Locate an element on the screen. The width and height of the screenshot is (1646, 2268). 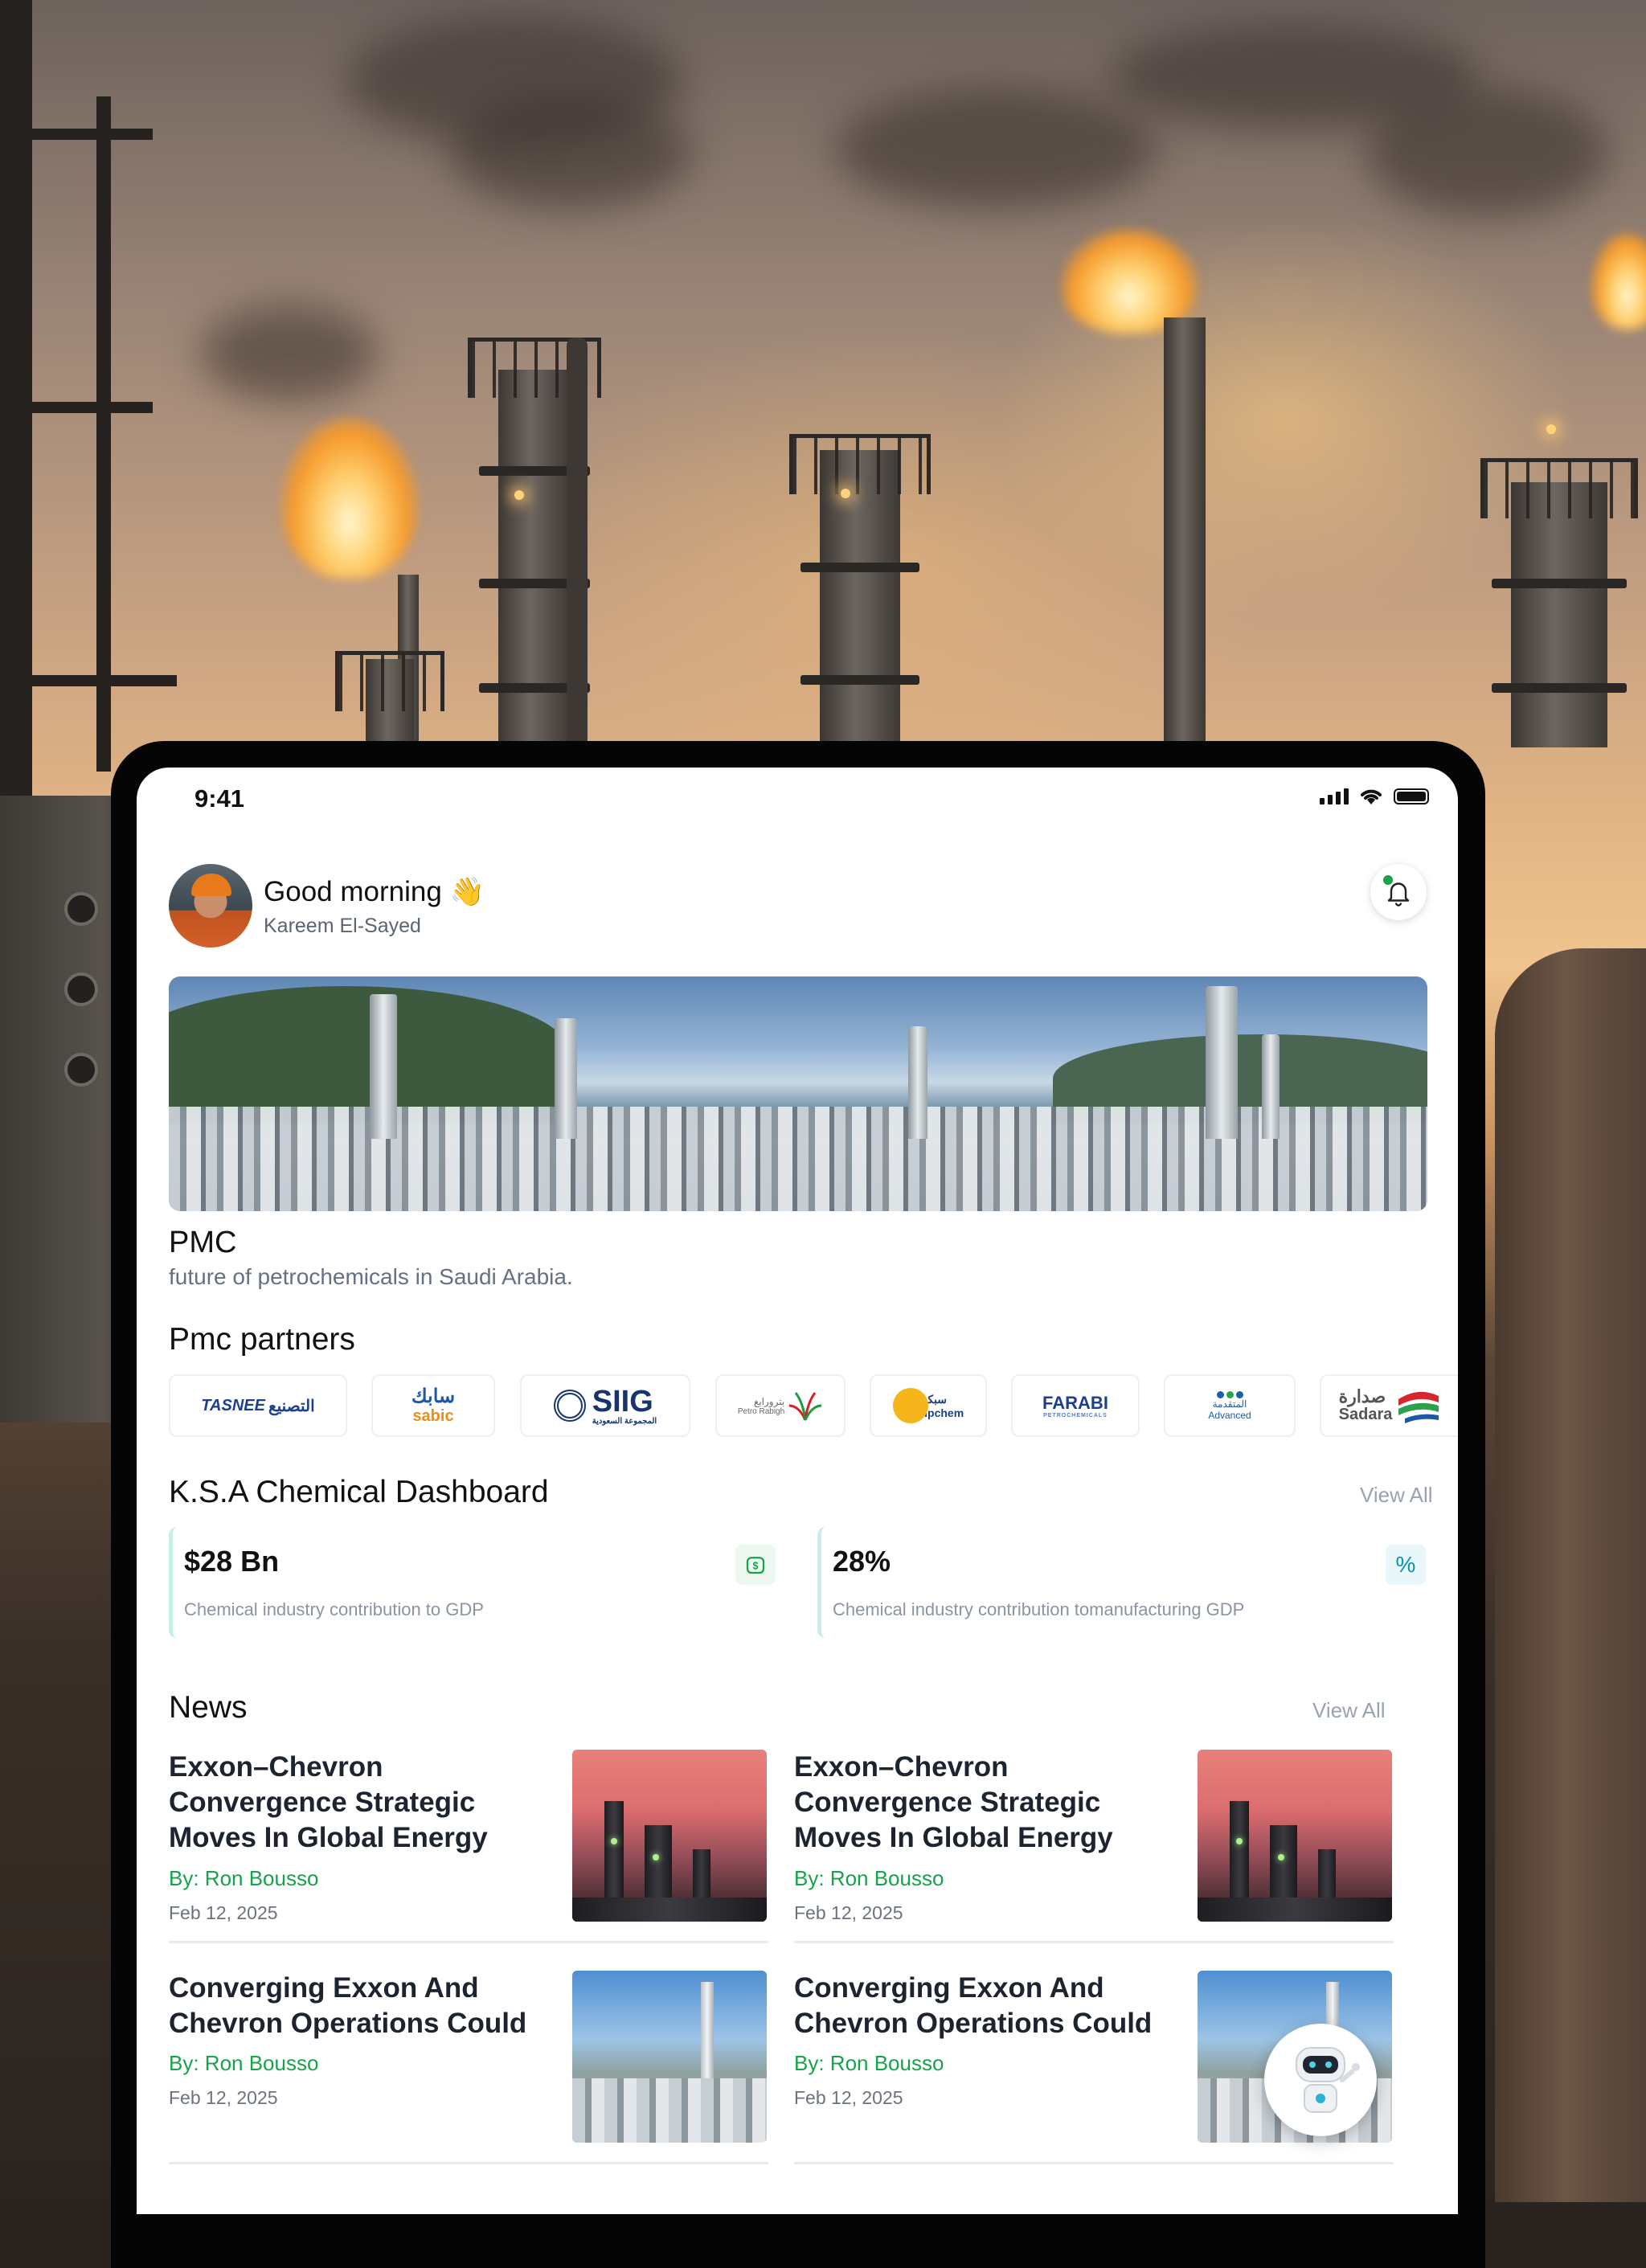
signal-icon is located at coordinates (1334, 796).